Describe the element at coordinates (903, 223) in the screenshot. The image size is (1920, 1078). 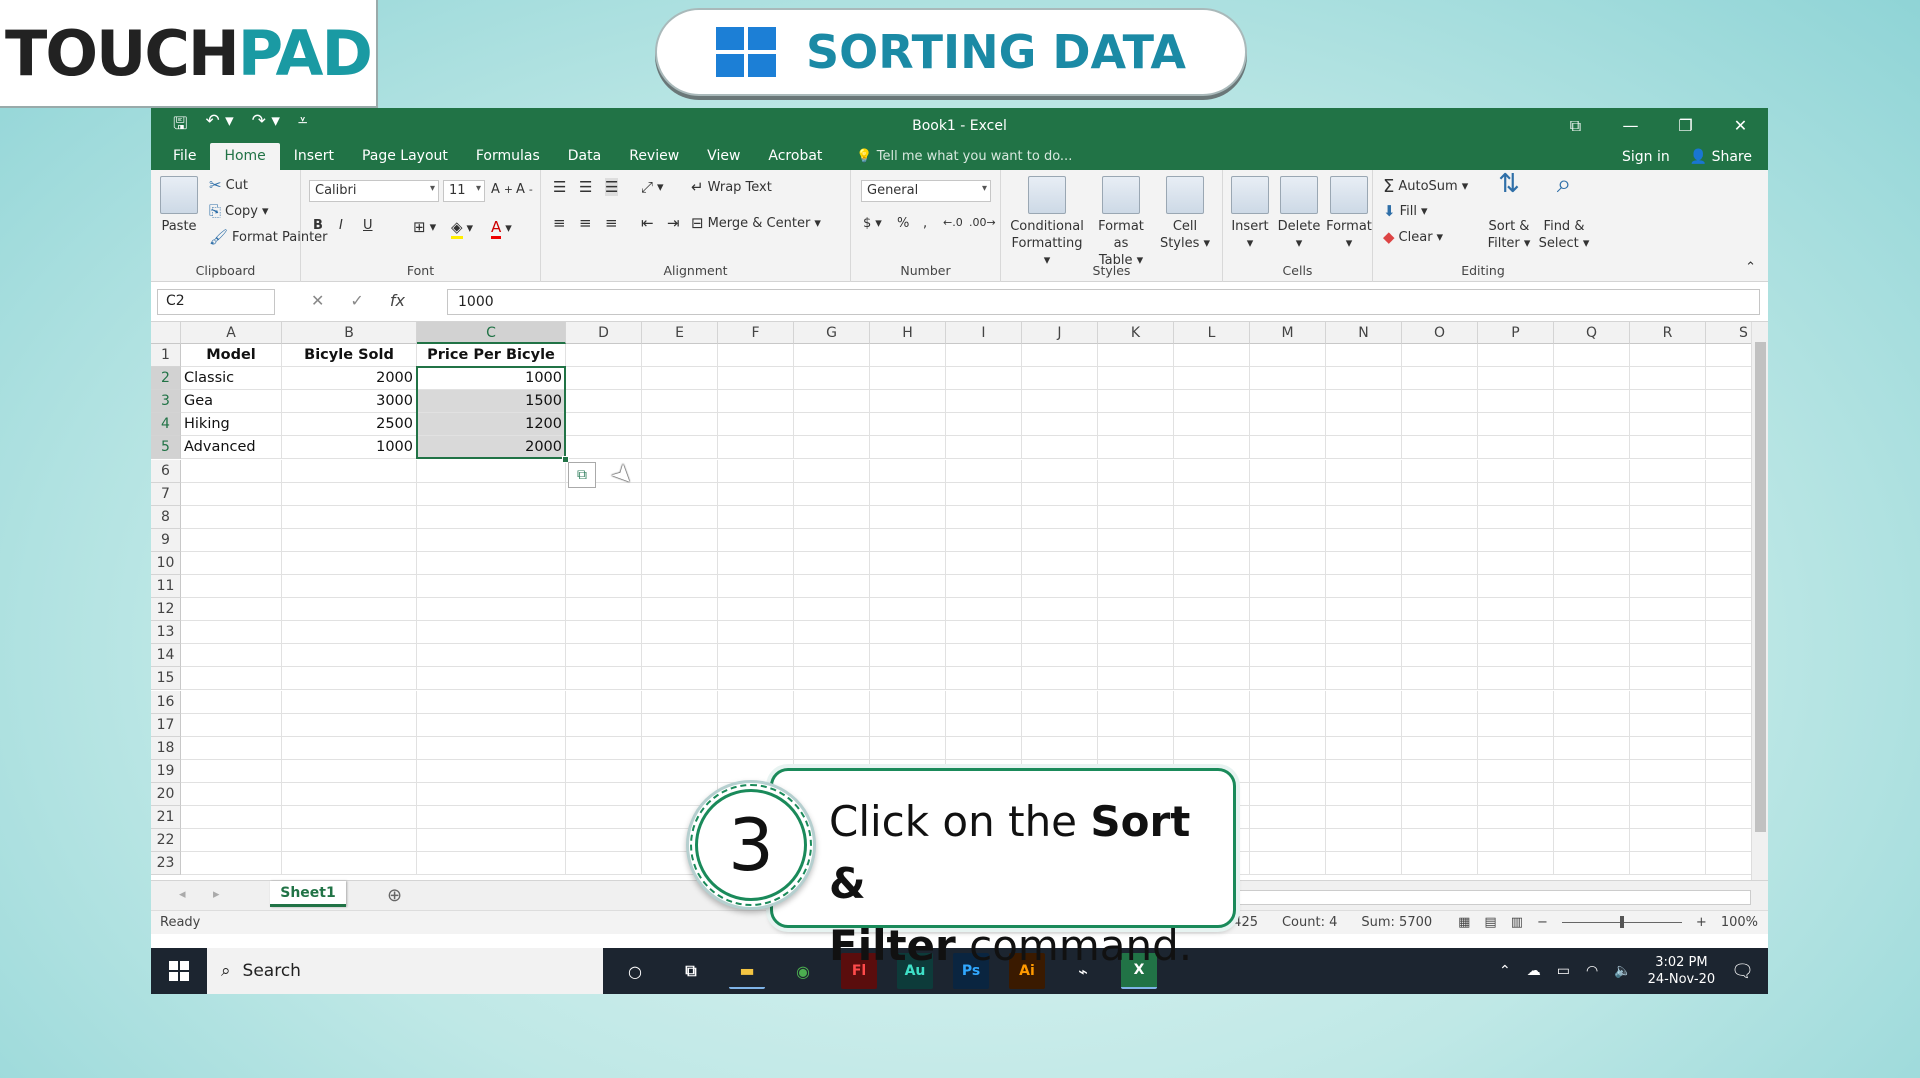
I see `percent-button: %` at that location.